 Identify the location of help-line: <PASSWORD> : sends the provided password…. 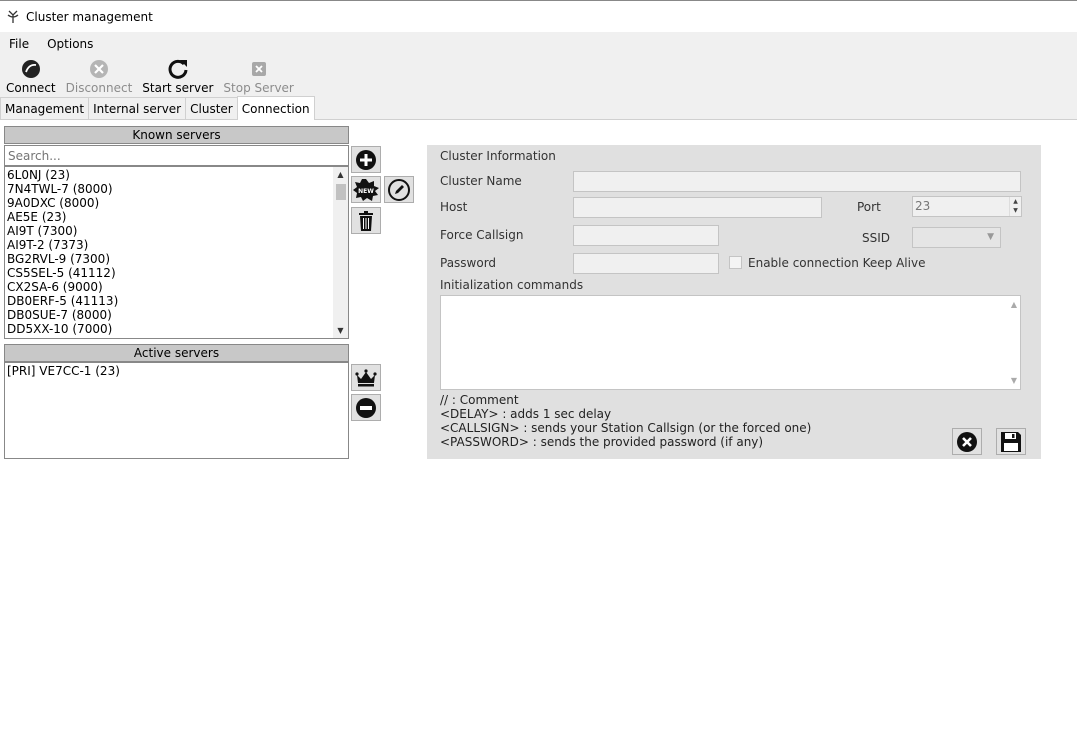
(602, 442).